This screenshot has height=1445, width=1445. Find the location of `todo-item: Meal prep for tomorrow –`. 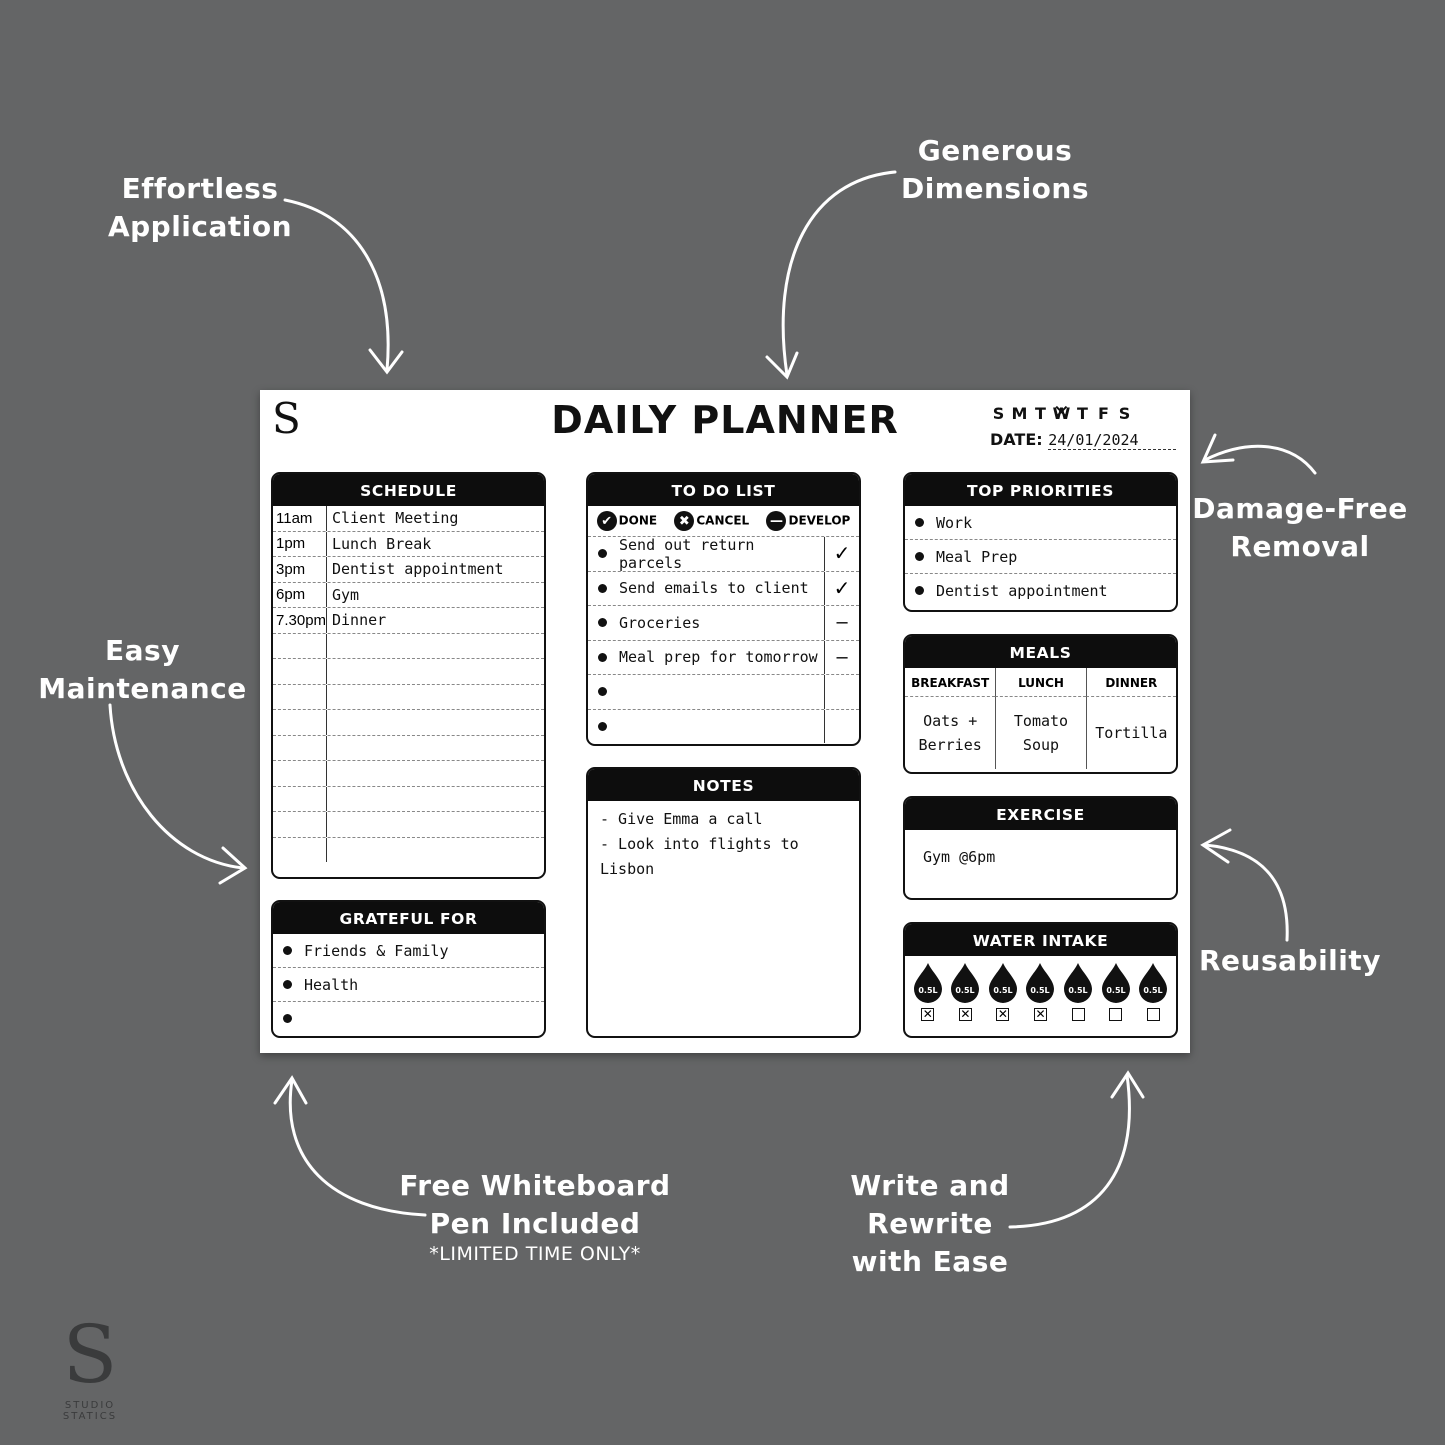

todo-item: Meal prep for tomorrow – is located at coordinates (723, 657).